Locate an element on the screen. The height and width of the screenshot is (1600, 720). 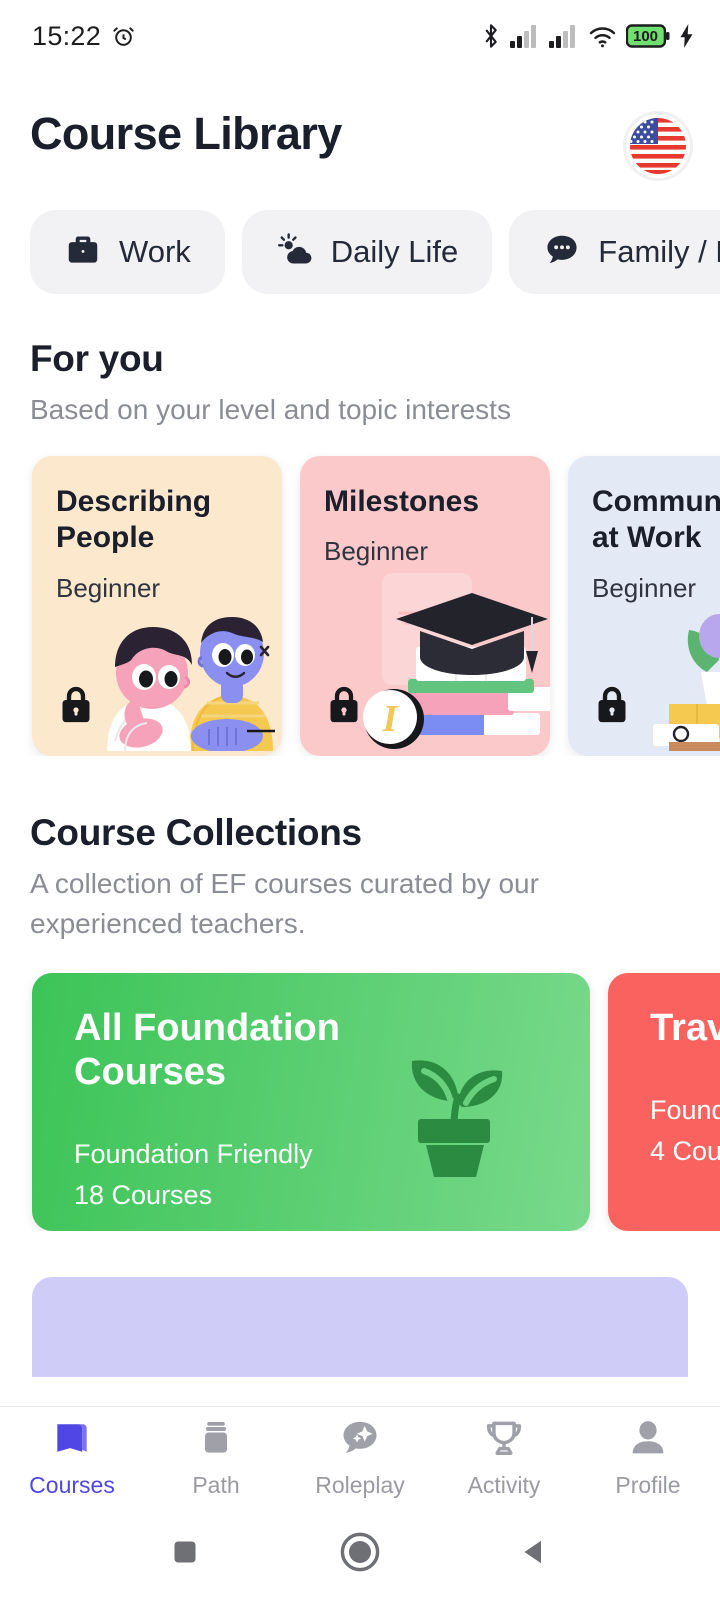
plant-desk-illustration is located at coordinates (681, 666).